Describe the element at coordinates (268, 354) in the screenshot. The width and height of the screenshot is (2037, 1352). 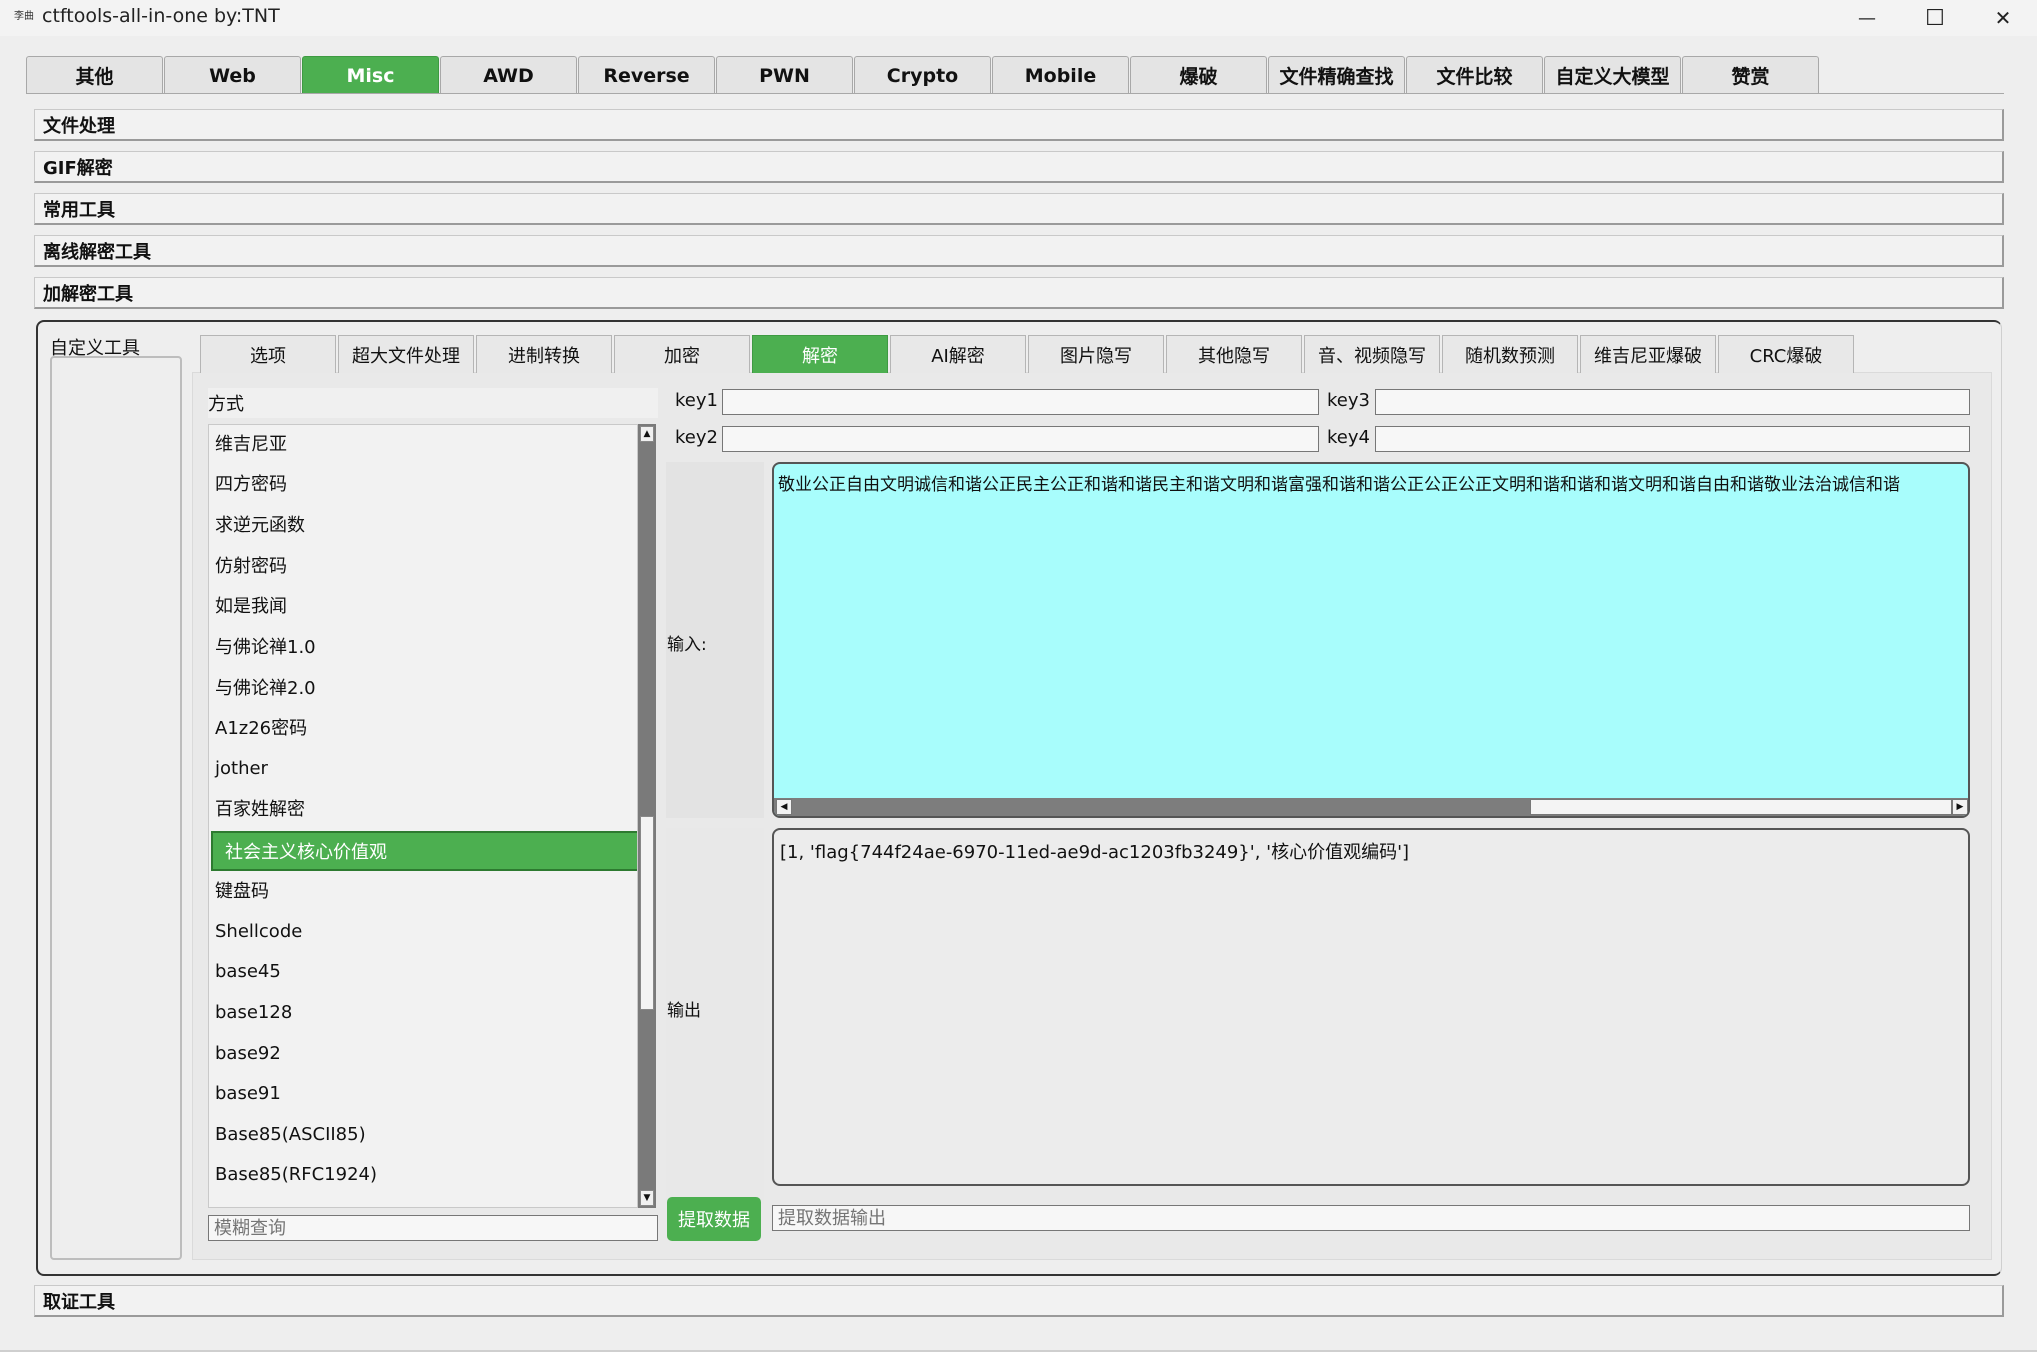
I see `subtab-options: 选项` at that location.